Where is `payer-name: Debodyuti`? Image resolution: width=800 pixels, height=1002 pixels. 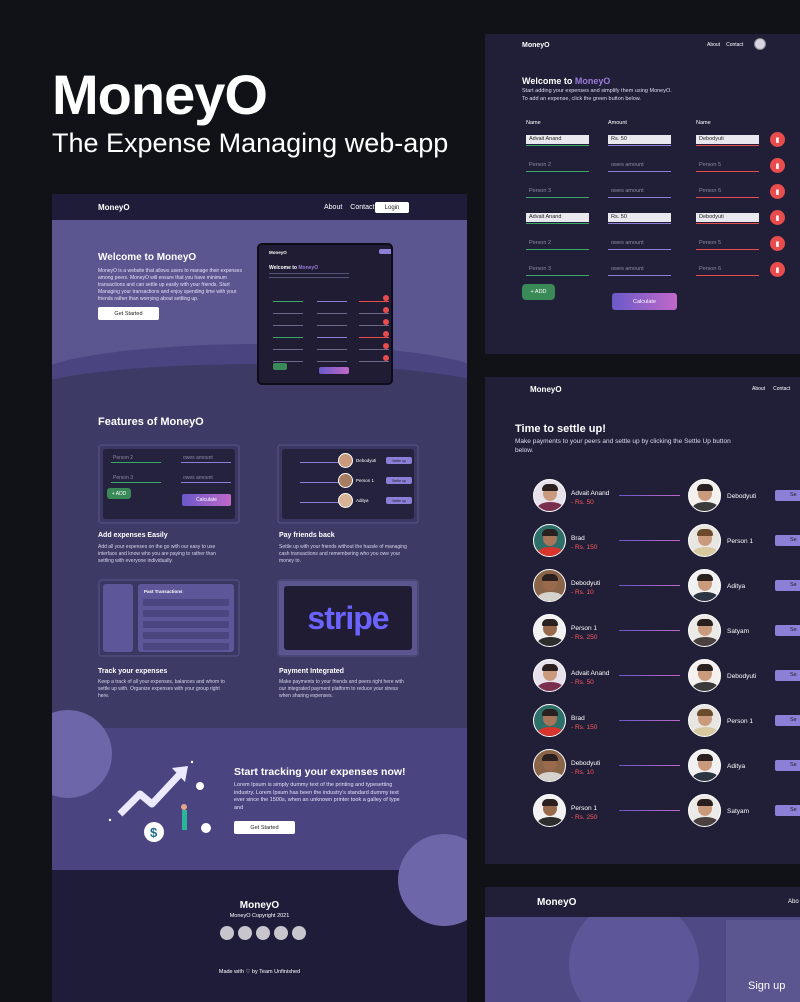 payer-name: Debodyuti is located at coordinates (586, 583).